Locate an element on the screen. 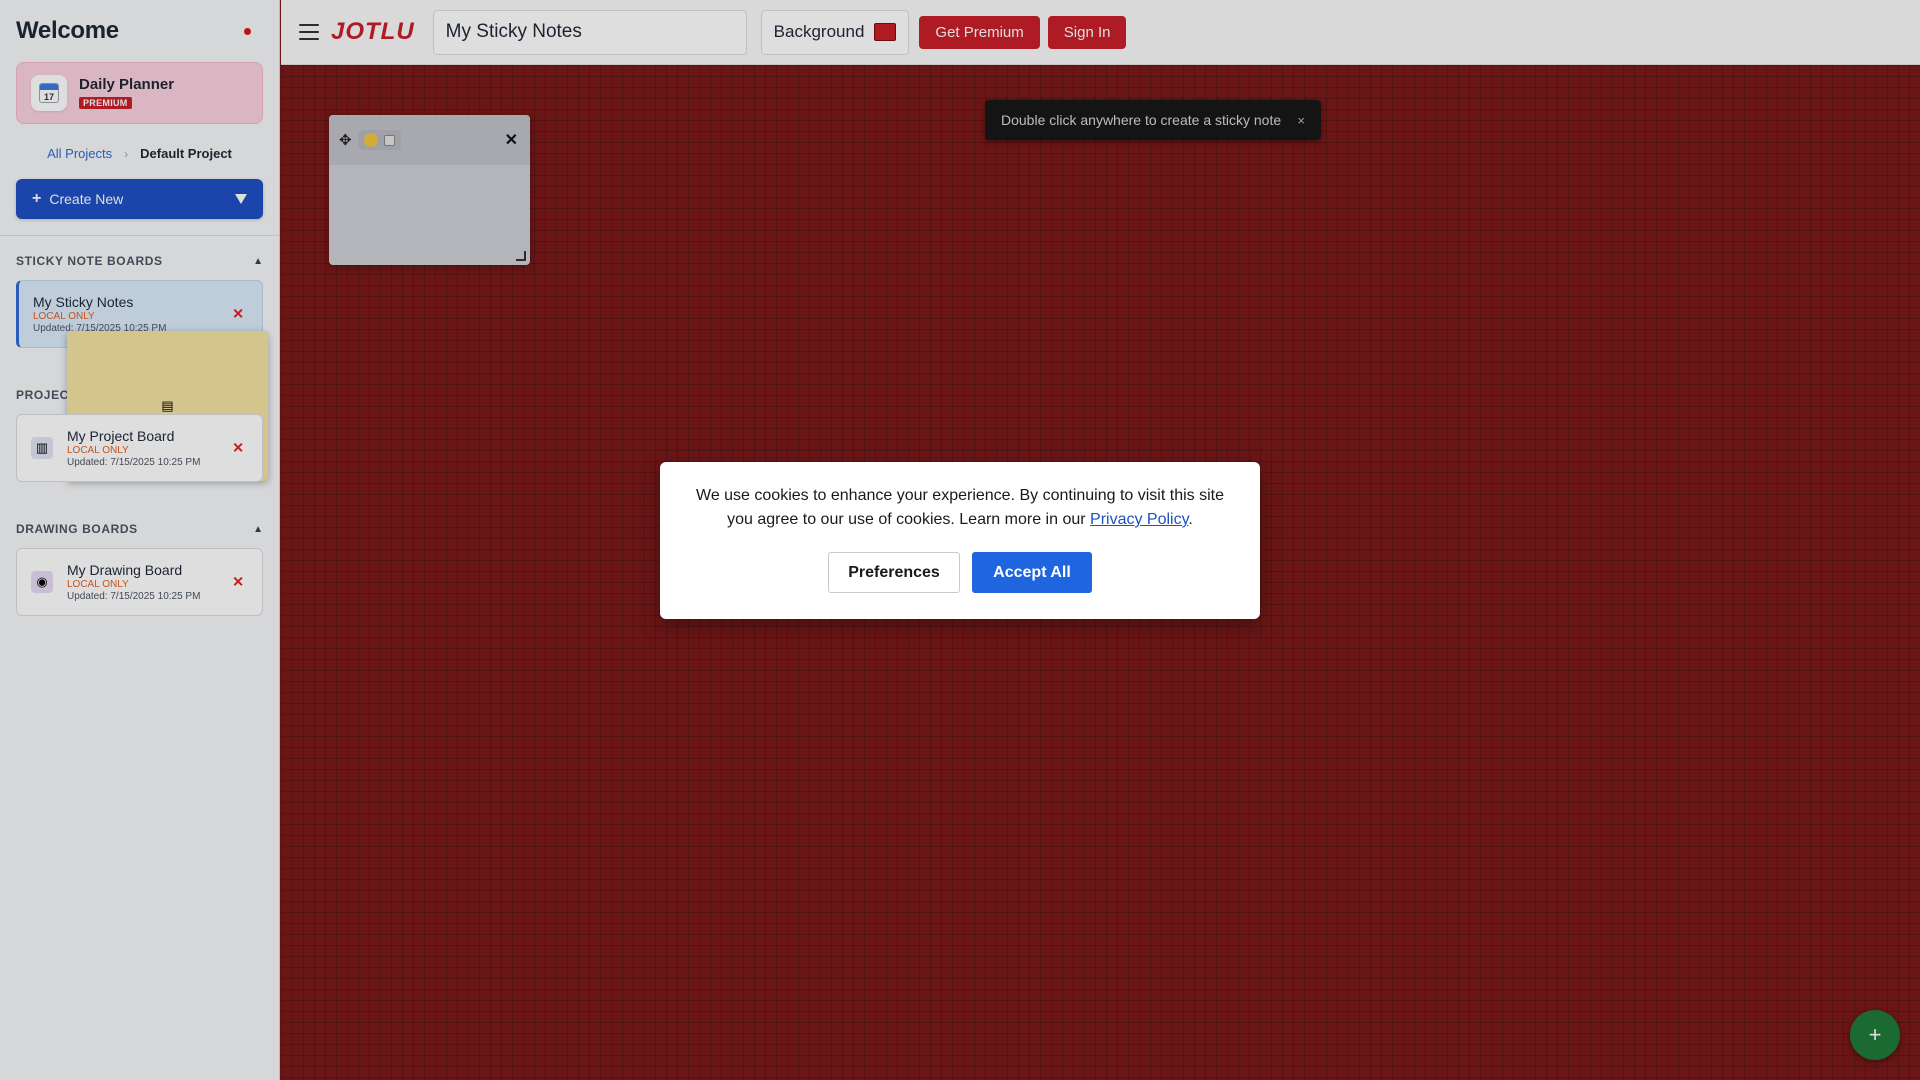  cookie-period: . is located at coordinates (1190, 519).